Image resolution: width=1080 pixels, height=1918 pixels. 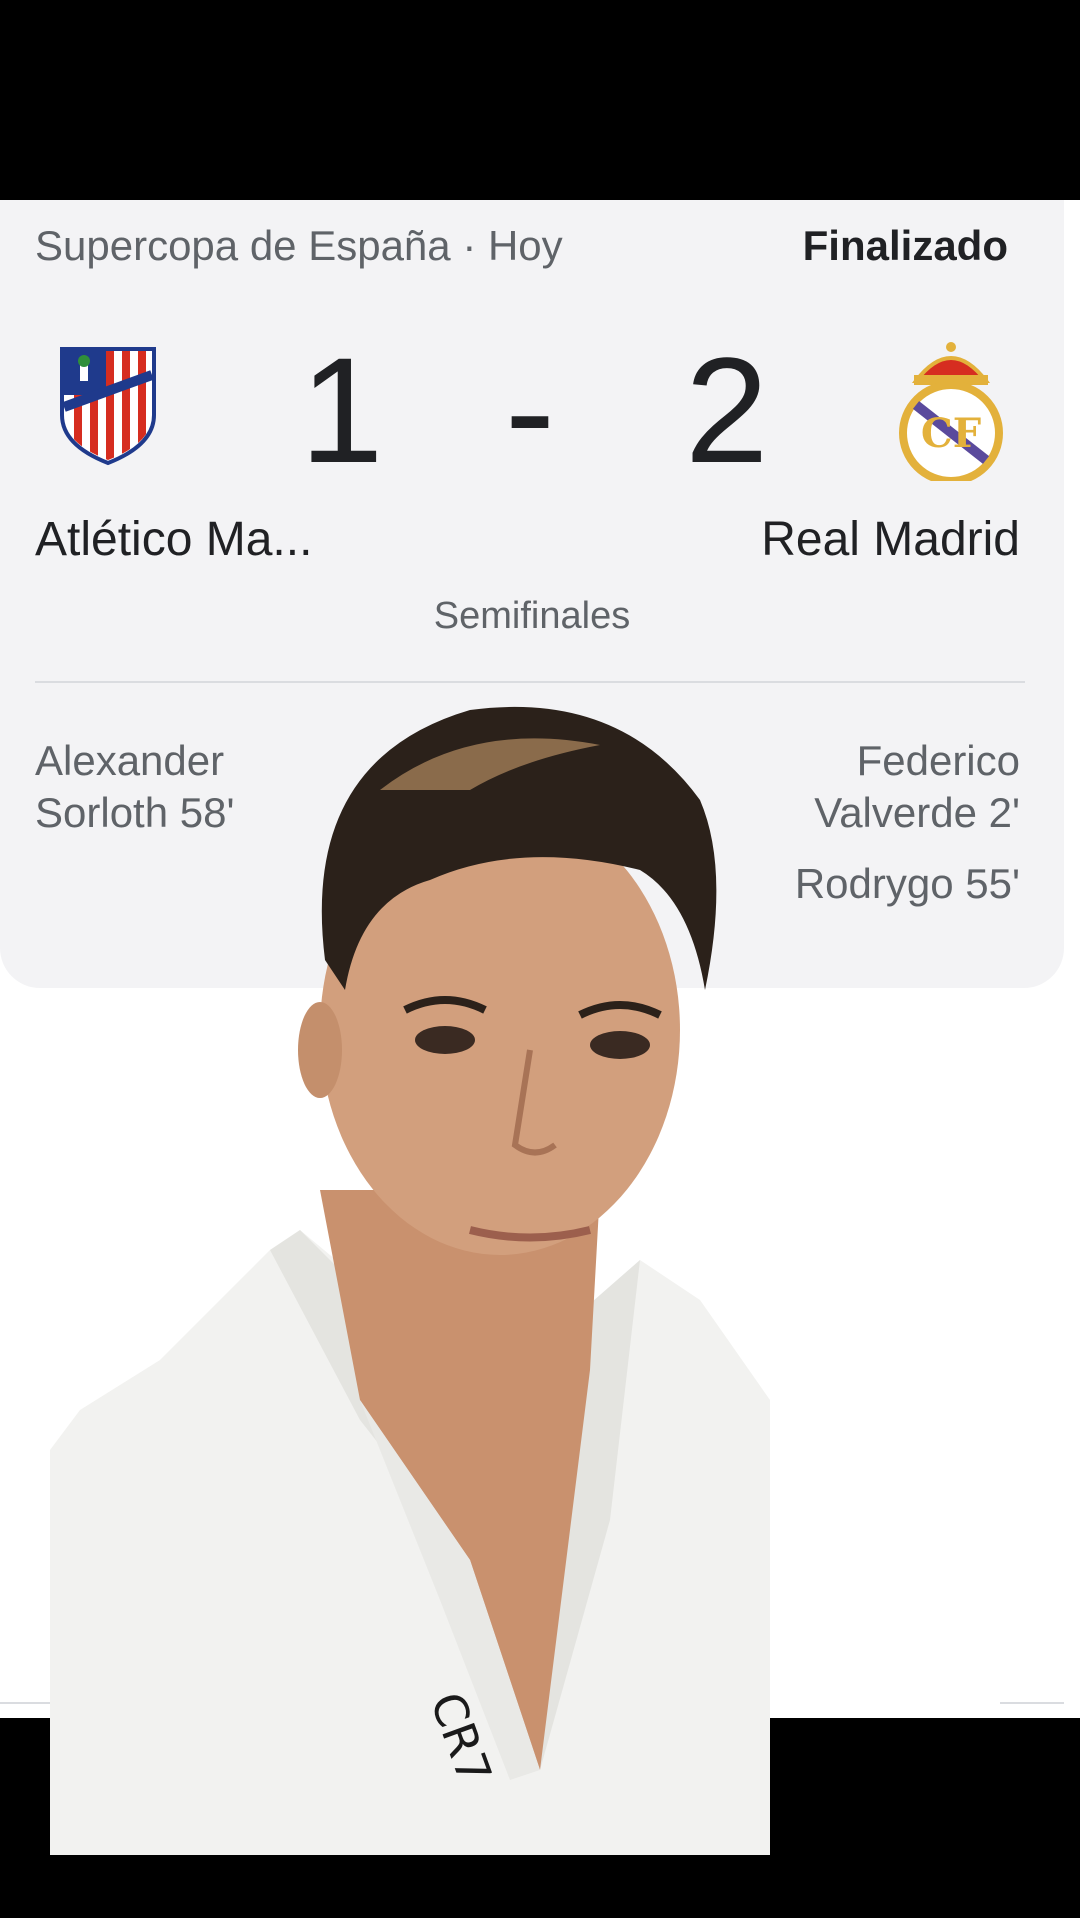 What do you see at coordinates (890, 539) in the screenshot?
I see `away-team-name: Real Madrid` at bounding box center [890, 539].